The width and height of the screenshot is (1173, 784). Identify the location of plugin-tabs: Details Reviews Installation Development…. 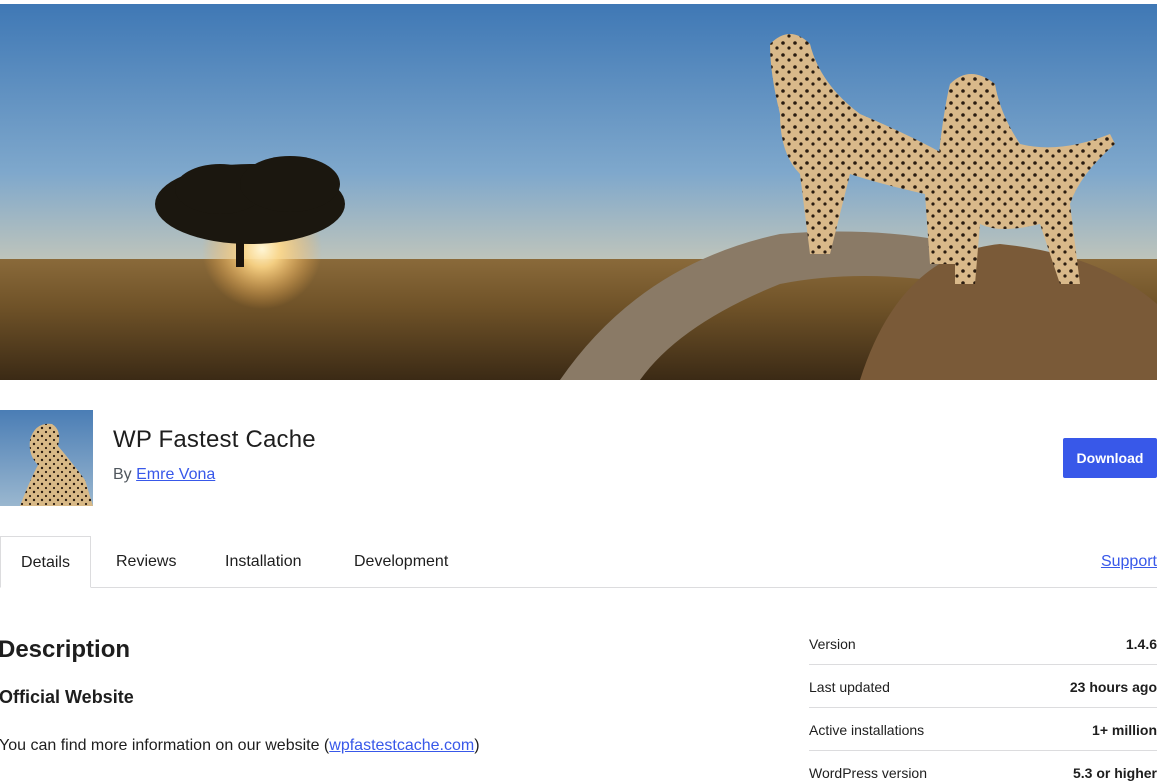
(578, 562).